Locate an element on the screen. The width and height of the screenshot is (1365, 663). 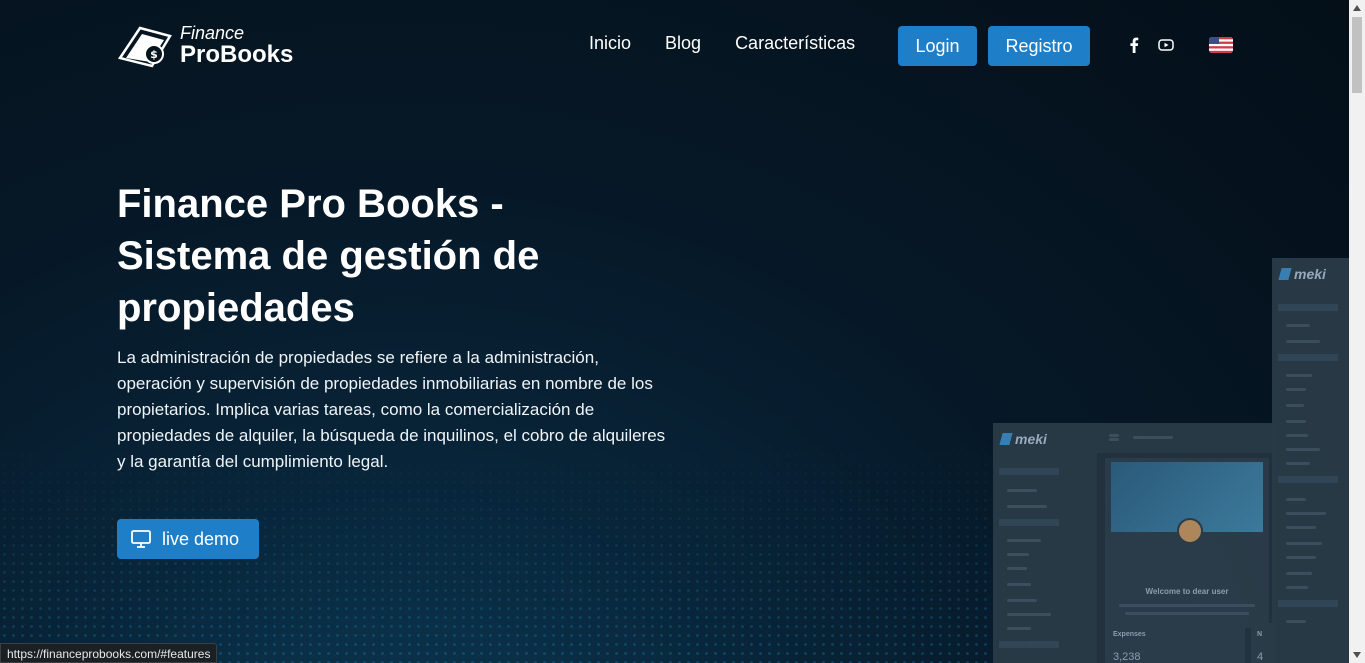
main-nav: Inicio Blog Características is located at coordinates (739, 43).